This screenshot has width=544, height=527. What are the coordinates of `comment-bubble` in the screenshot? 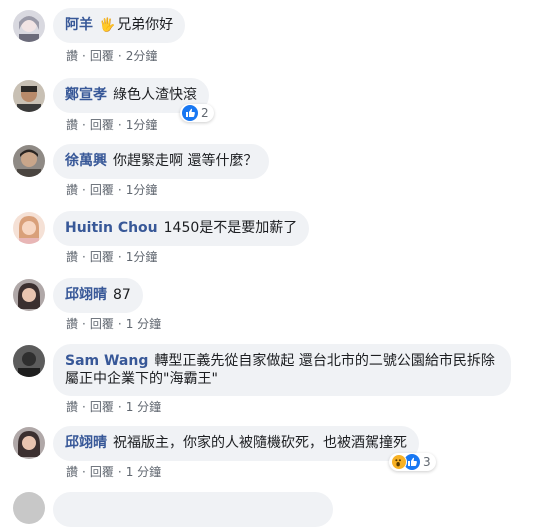 It's located at (193, 509).